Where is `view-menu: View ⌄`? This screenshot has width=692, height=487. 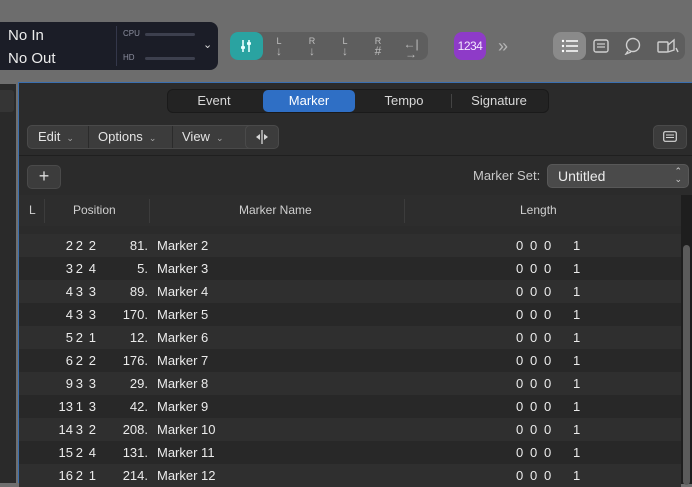
view-menu: View ⌄ is located at coordinates (203, 137).